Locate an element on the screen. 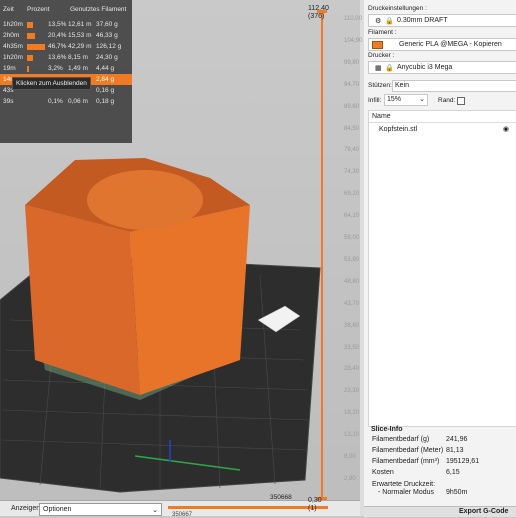 The image size is (516, 518). print-settings-label: Druckeinstellungen : is located at coordinates (397, 8).